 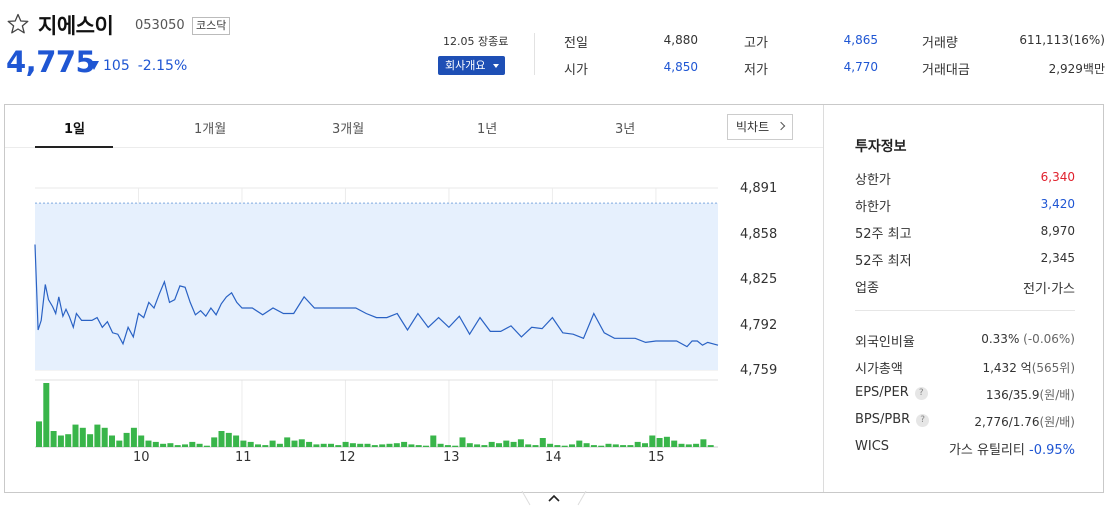 I want to click on market-cap-label: 시가총액, so click(x=879, y=369).